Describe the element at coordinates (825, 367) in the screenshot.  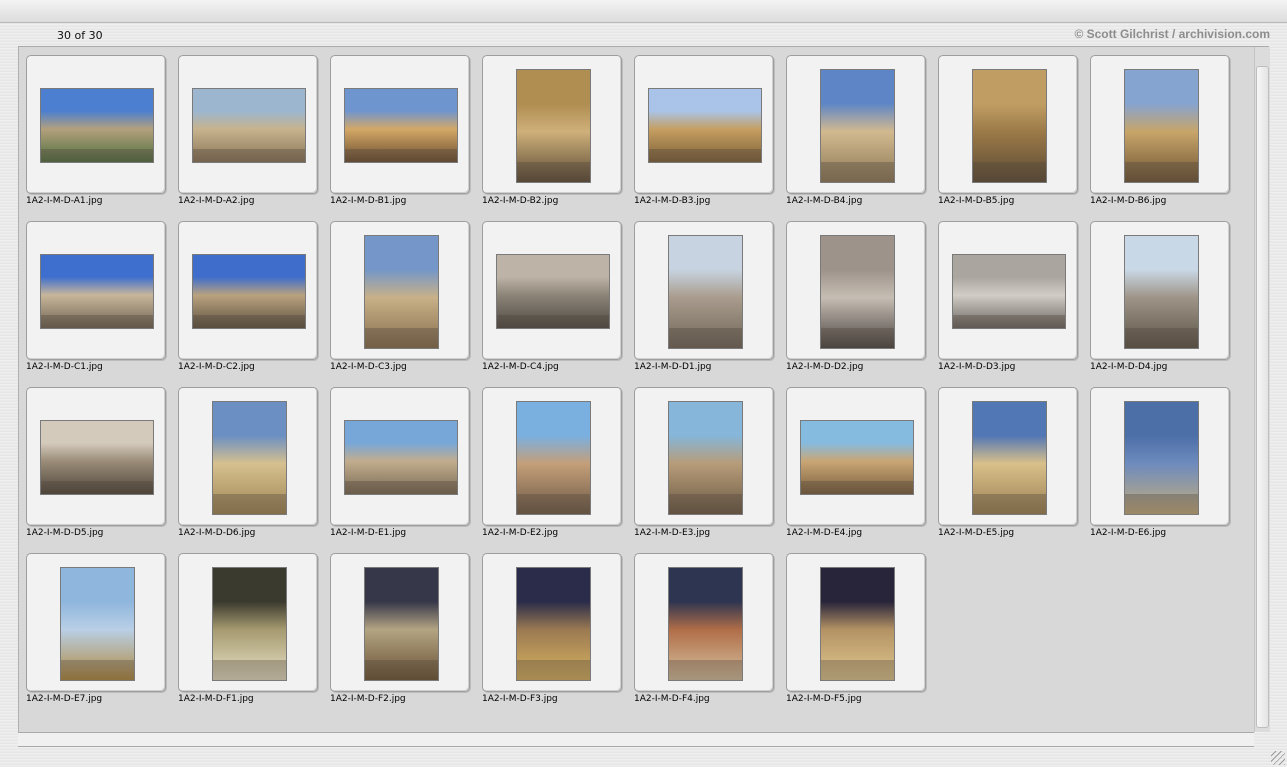
I see `thumbnail-filename: 1A2-I-M-D-D2.jpg` at that location.